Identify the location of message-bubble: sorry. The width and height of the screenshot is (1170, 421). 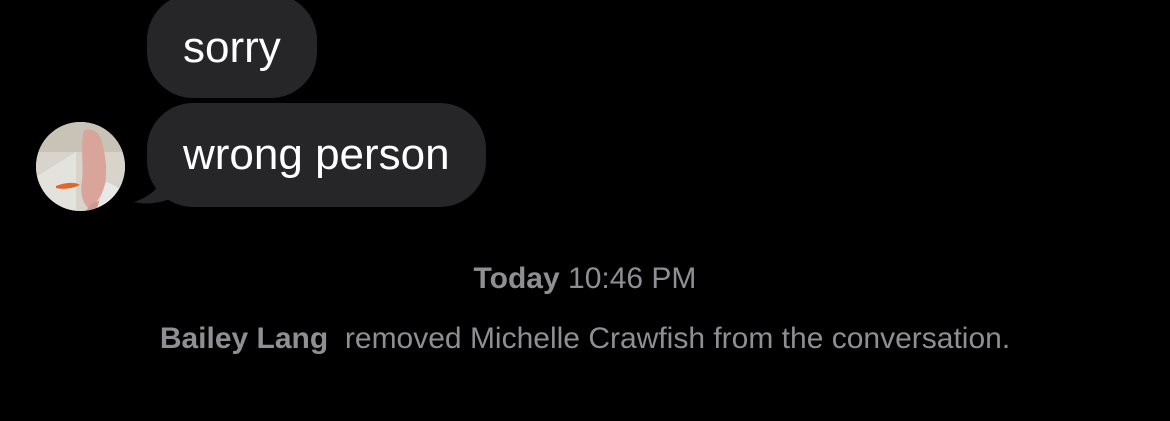
(232, 49).